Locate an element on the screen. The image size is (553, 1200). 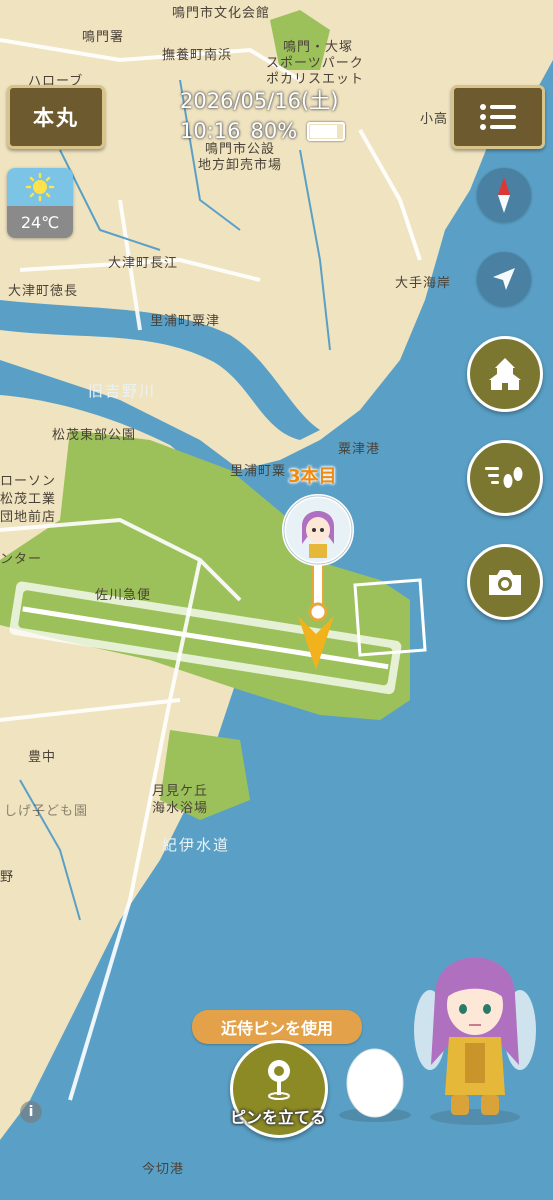
map-label: しげ子ども園 is located at coordinates (46, 811).